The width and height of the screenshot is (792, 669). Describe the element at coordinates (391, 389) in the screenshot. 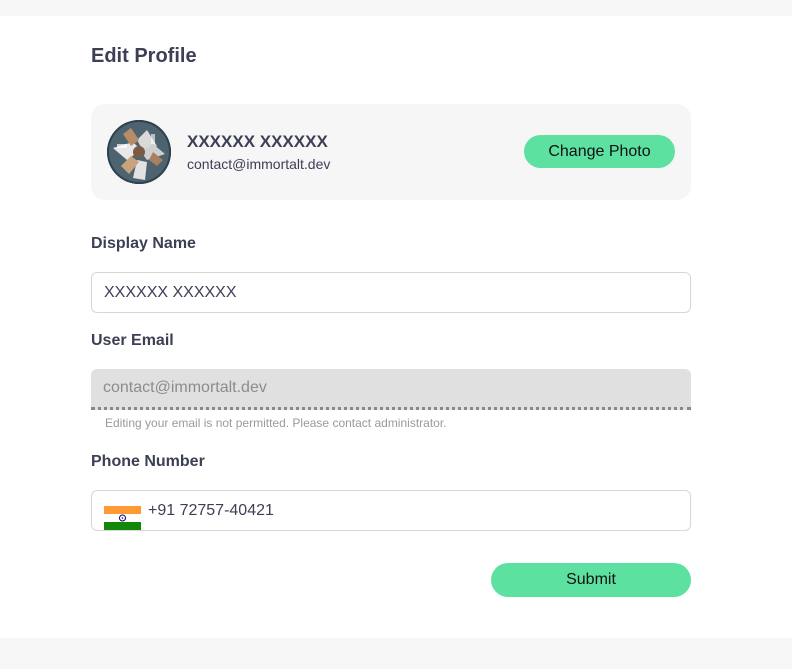

I see `user-email-input` at that location.